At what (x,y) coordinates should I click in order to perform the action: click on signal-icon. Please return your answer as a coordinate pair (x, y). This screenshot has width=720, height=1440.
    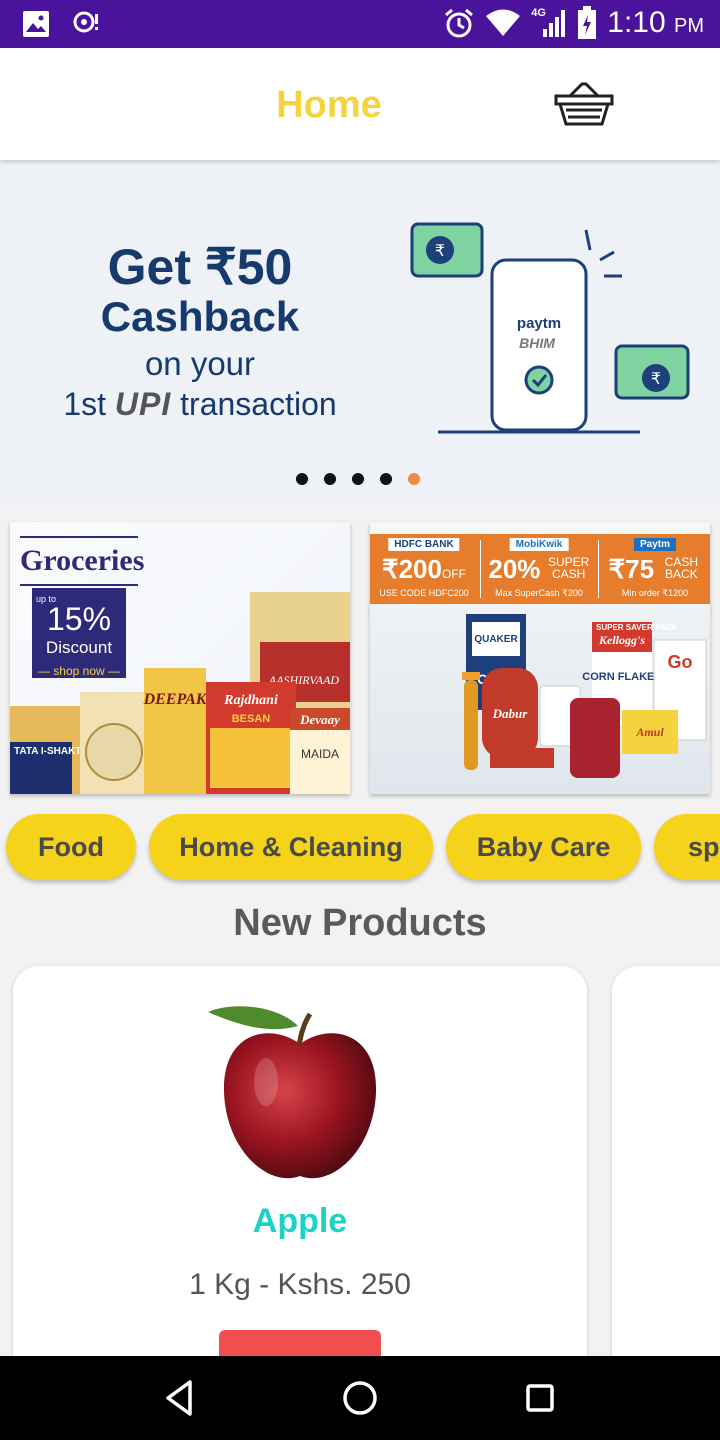
    Looking at the image, I should click on (554, 23).